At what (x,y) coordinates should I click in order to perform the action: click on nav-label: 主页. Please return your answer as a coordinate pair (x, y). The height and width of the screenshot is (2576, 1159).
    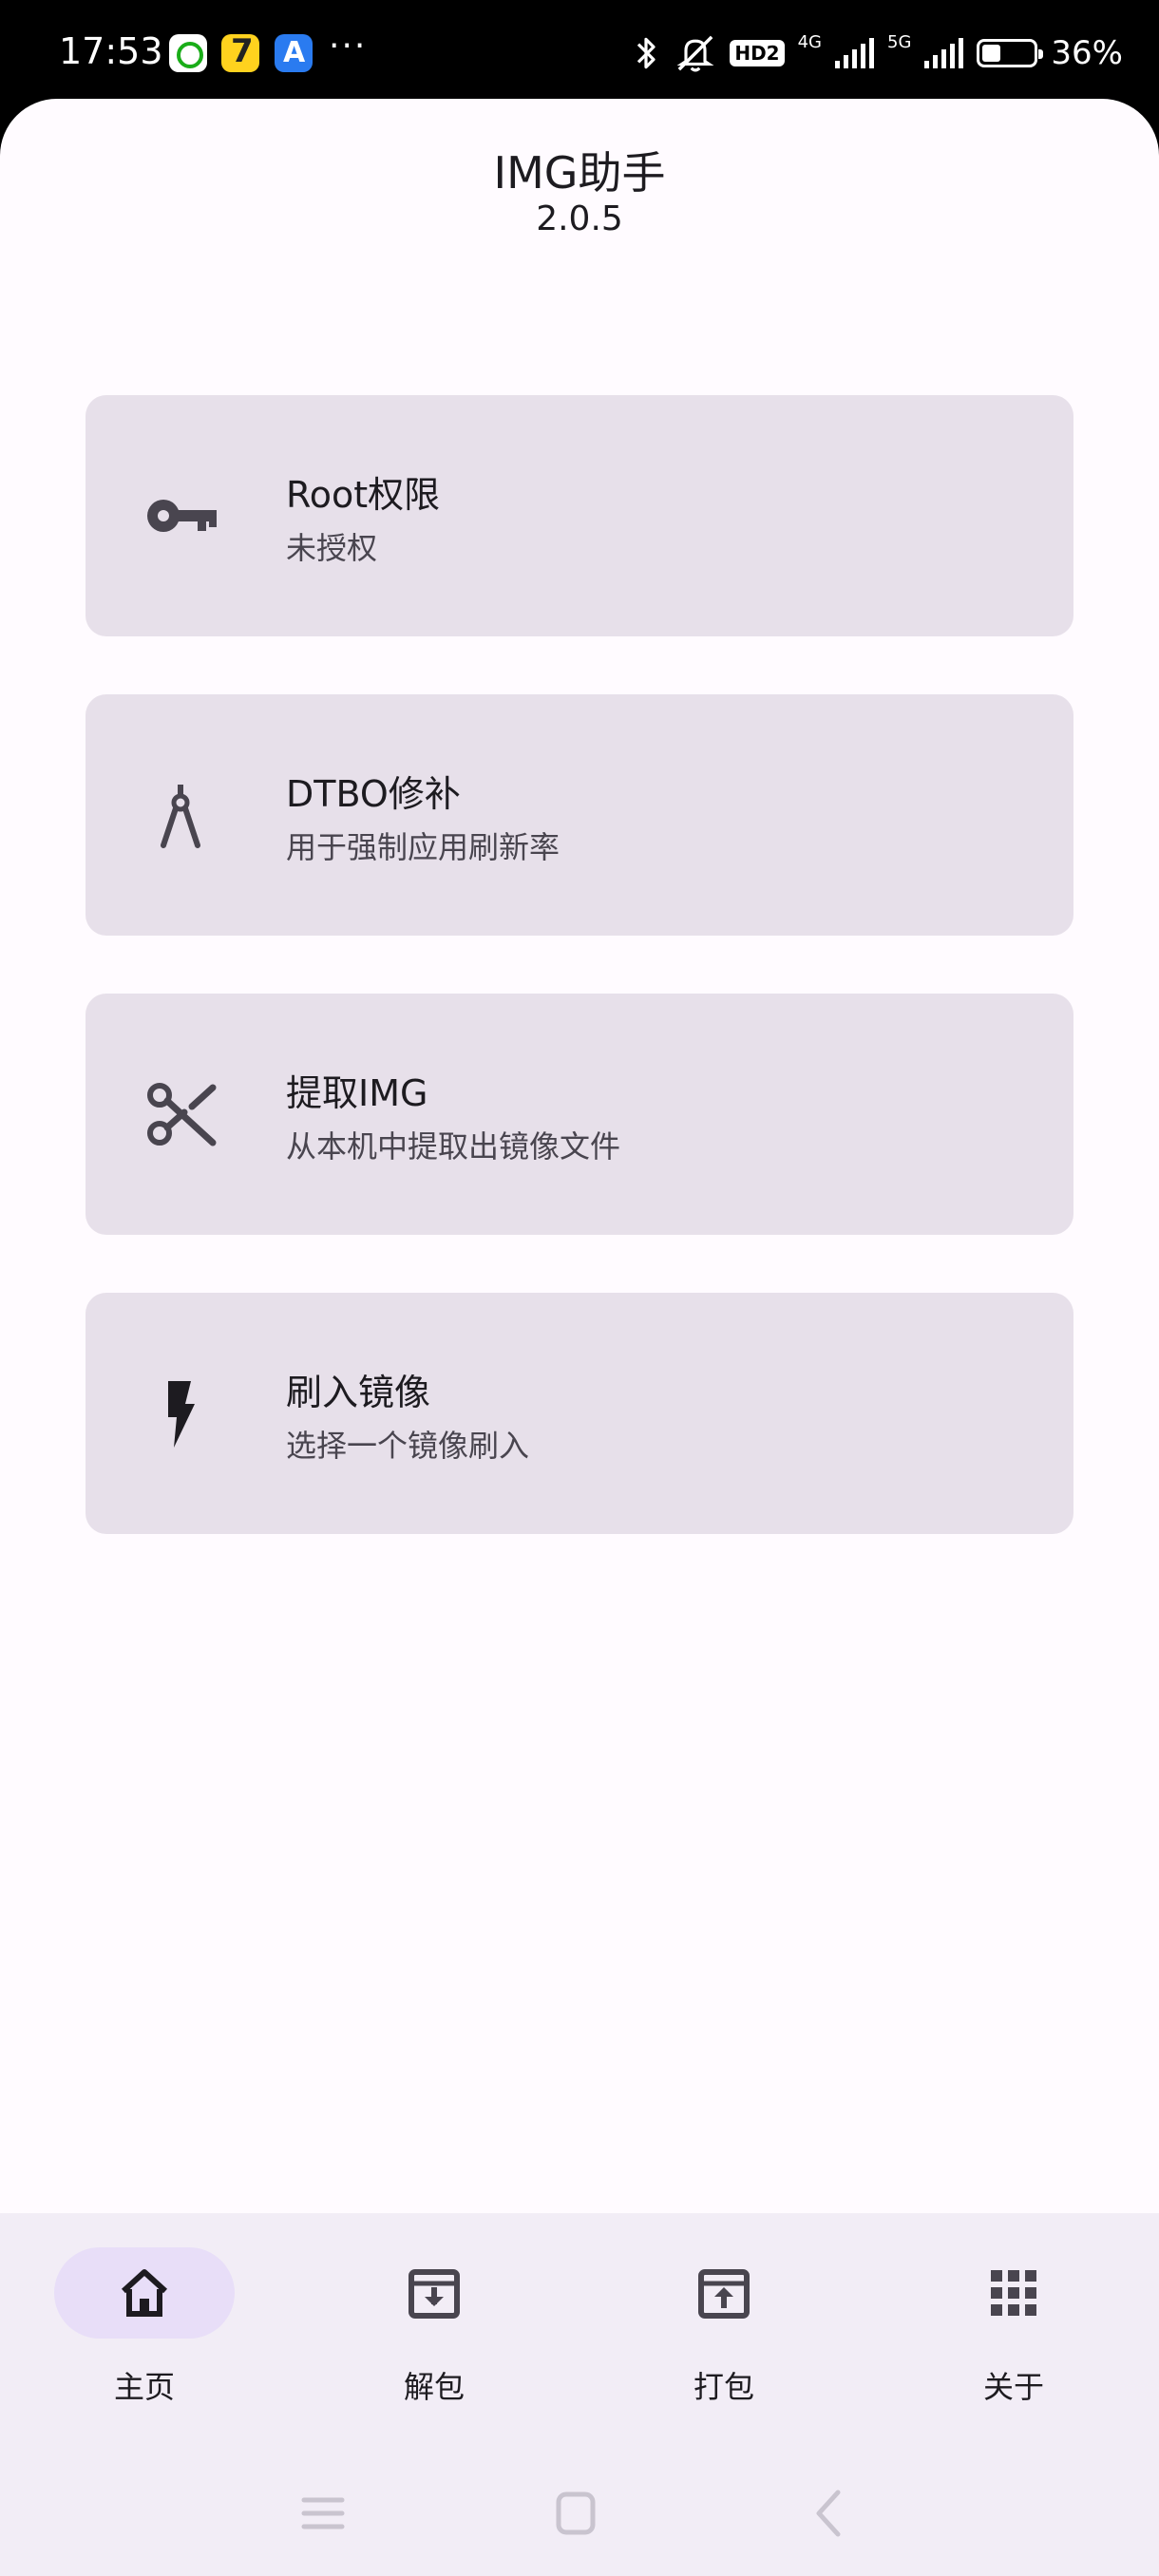
    Looking at the image, I should click on (144, 2387).